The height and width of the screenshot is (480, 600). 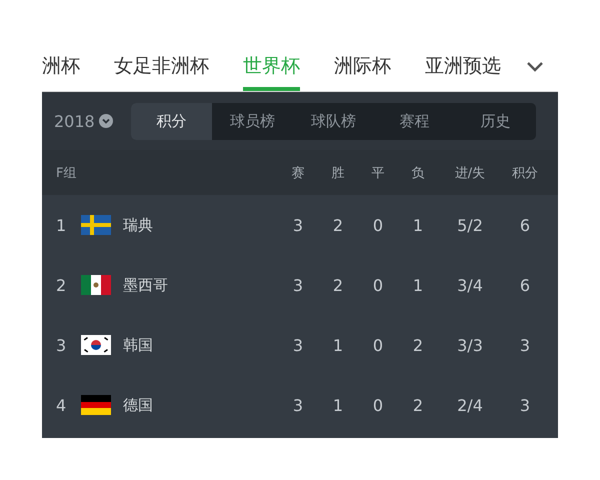 I want to click on column-header: 进/失, so click(x=470, y=173).